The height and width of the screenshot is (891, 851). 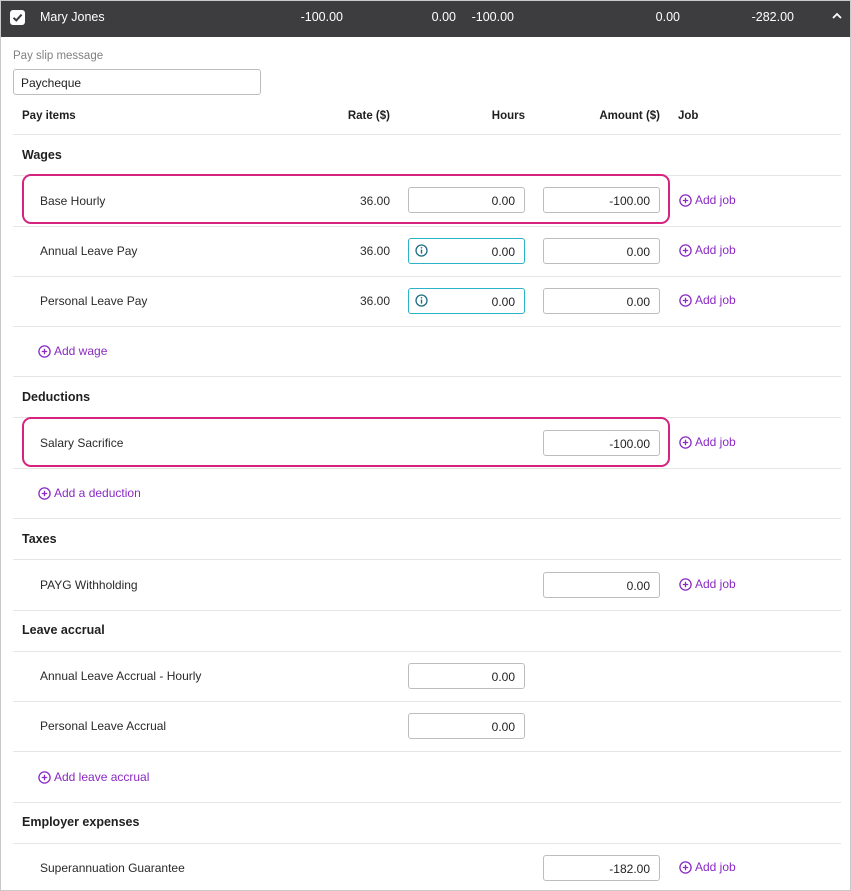 What do you see at coordinates (508, 116) in the screenshot?
I see `column-hours: Hours` at bounding box center [508, 116].